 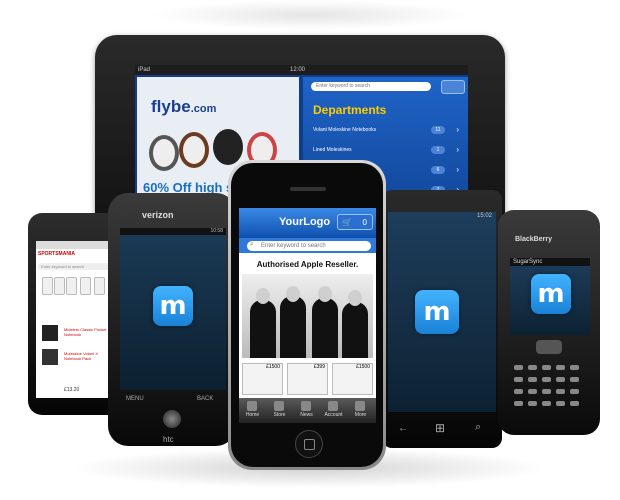 I want to click on more-icon, so click(x=360, y=406).